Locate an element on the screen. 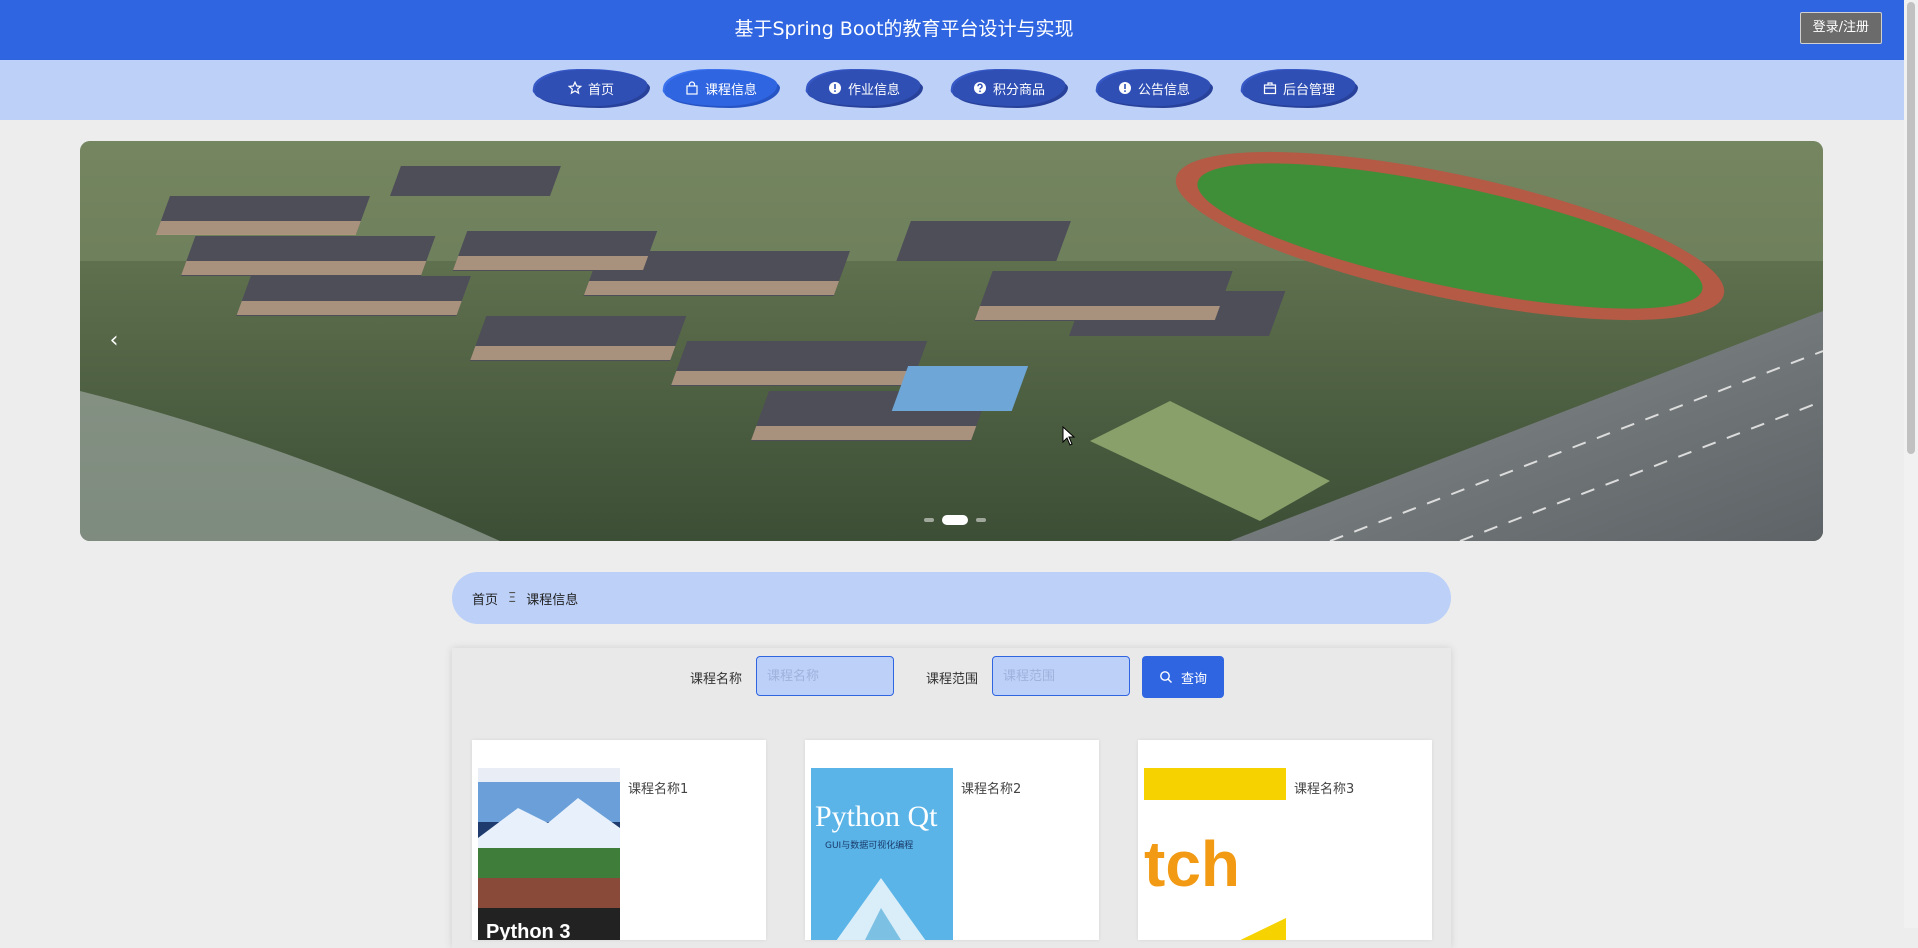  question-icon is located at coordinates (980, 88).